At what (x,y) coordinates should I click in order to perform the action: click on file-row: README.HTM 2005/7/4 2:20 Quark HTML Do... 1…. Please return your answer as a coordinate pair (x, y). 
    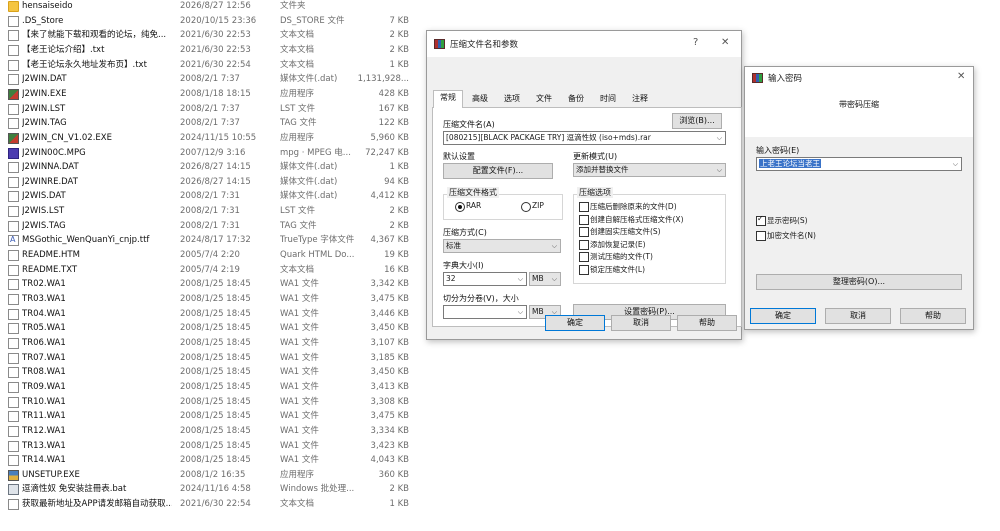
    Looking at the image, I should click on (210, 255).